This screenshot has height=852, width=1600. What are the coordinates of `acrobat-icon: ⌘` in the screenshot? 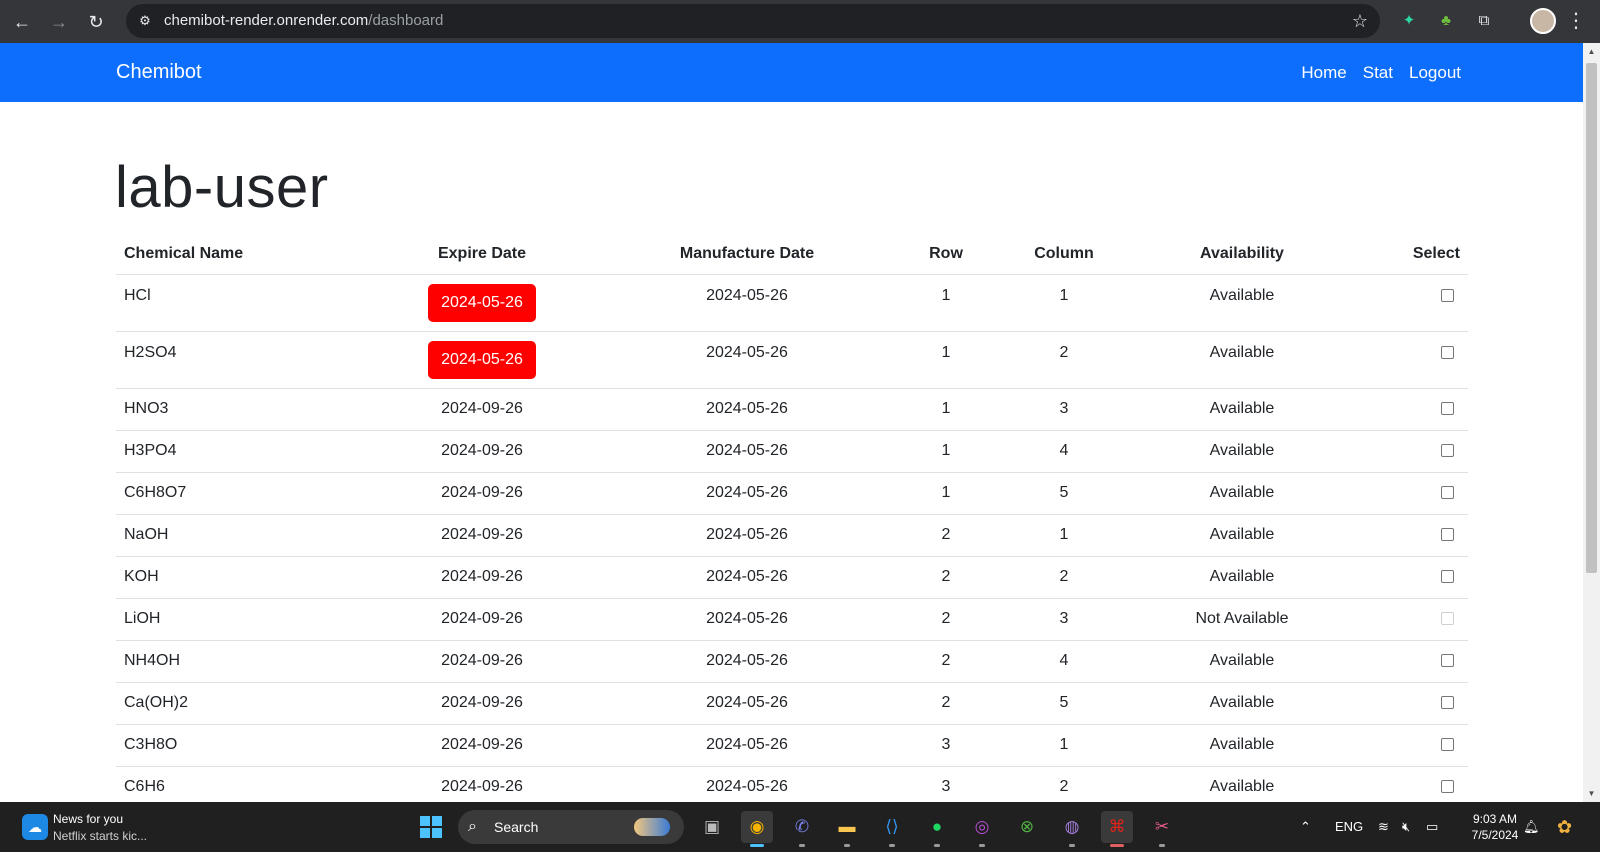 It's located at (1117, 829).